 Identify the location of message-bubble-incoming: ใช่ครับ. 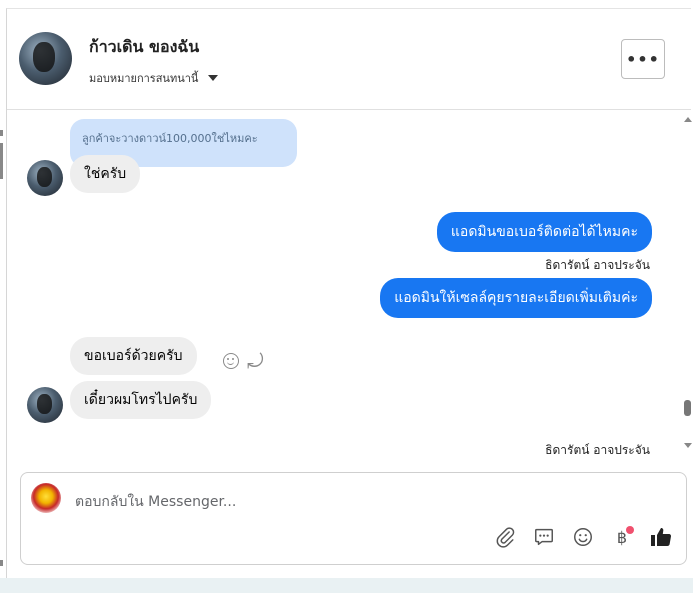
(105, 174).